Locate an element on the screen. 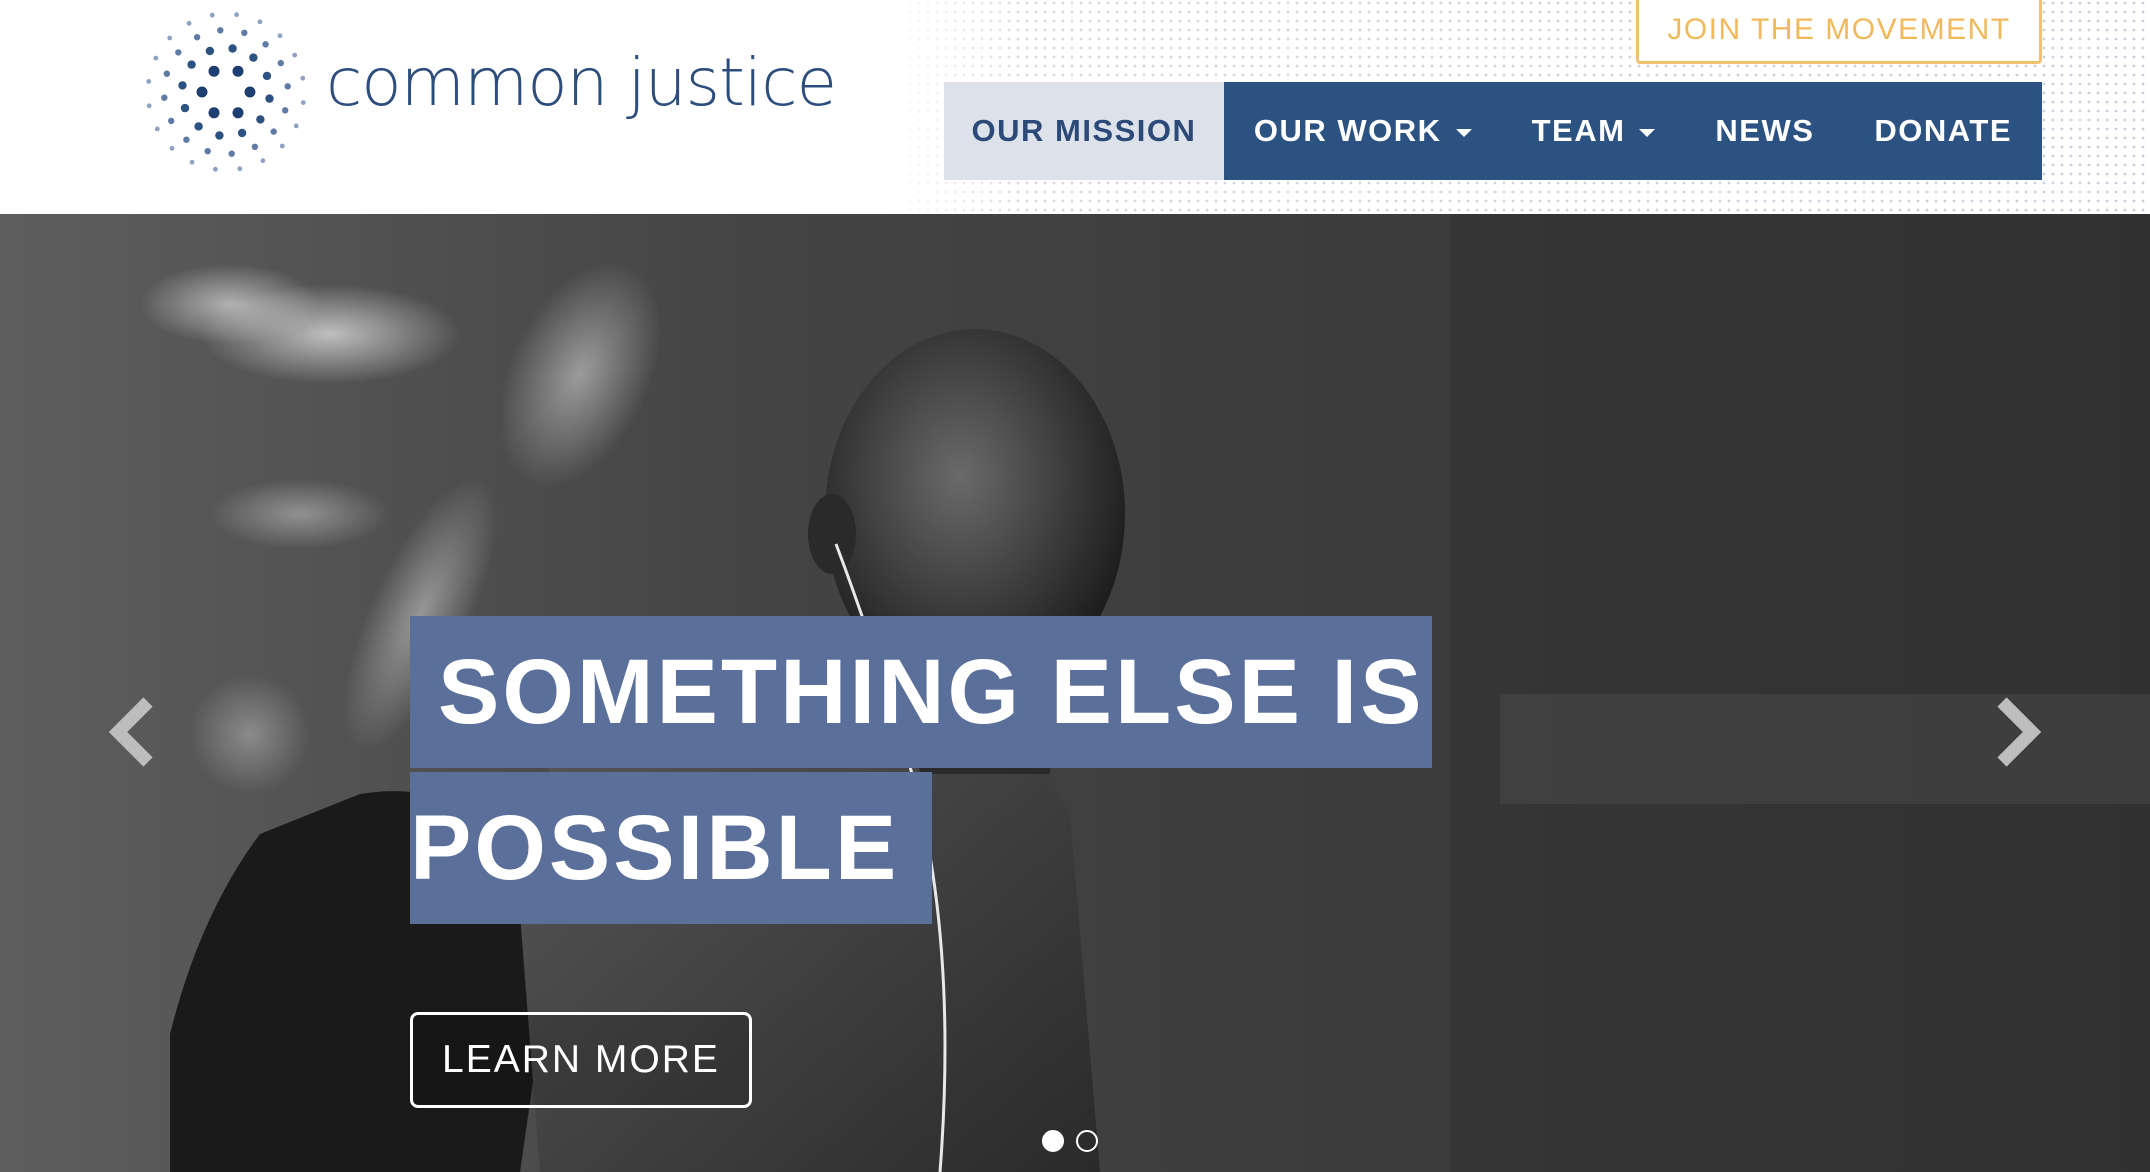 This screenshot has height=1172, width=2150. chevron-right-icon is located at coordinates (2016, 732).